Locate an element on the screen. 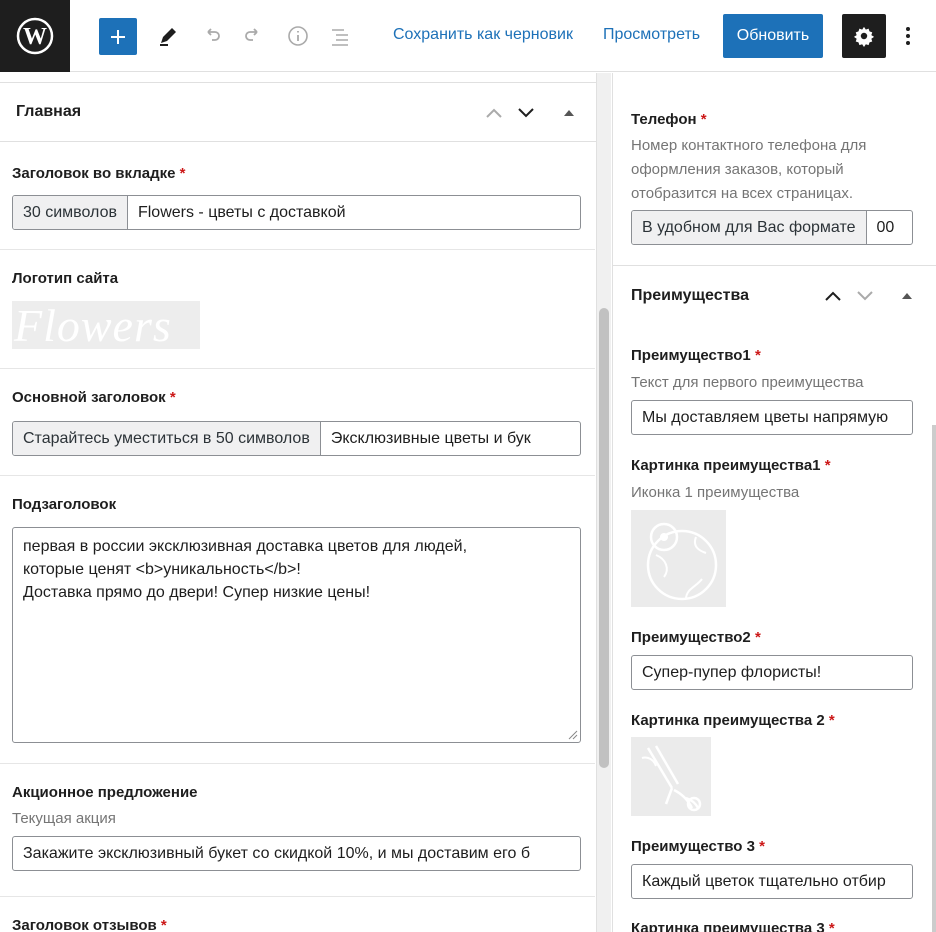  settings-button is located at coordinates (864, 36).